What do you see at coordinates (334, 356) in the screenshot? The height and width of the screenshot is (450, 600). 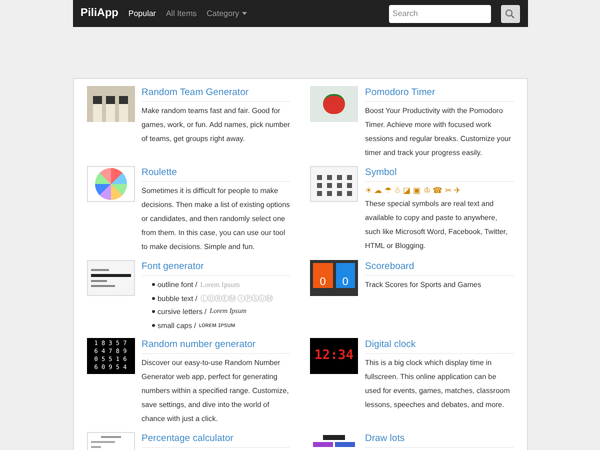 I see `digital-clock-thumbnail: 12:34` at bounding box center [334, 356].